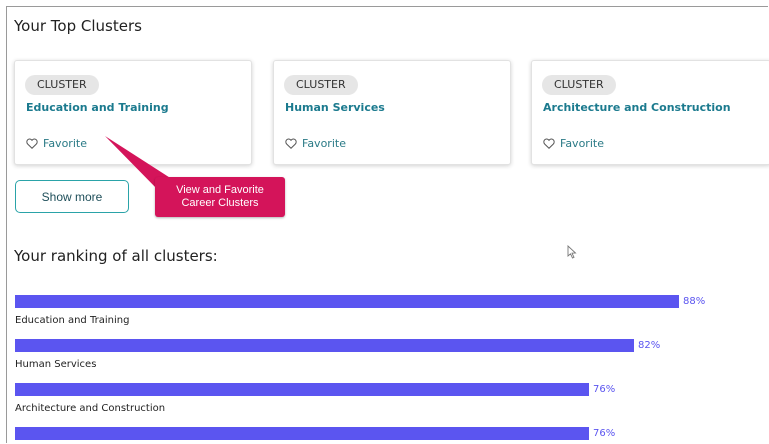 This screenshot has width=769, height=444. Describe the element at coordinates (78, 26) in the screenshot. I see `top-clusters-title: Your Top Clusters` at that location.